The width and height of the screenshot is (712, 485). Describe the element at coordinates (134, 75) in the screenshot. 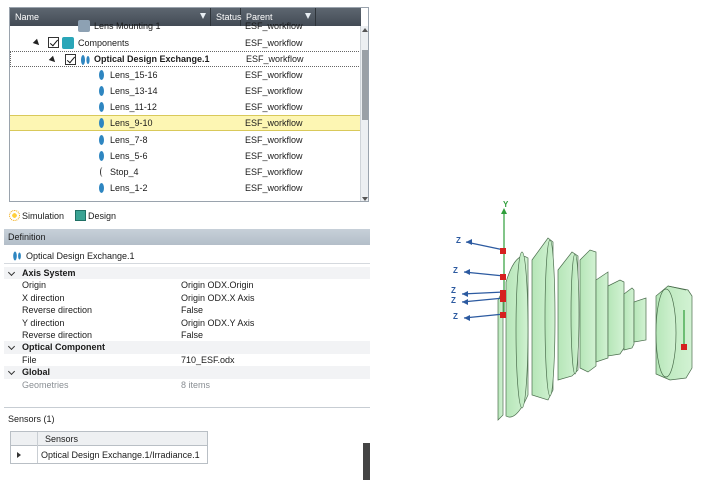

I see `tree-row-name: Lens_15-16` at that location.